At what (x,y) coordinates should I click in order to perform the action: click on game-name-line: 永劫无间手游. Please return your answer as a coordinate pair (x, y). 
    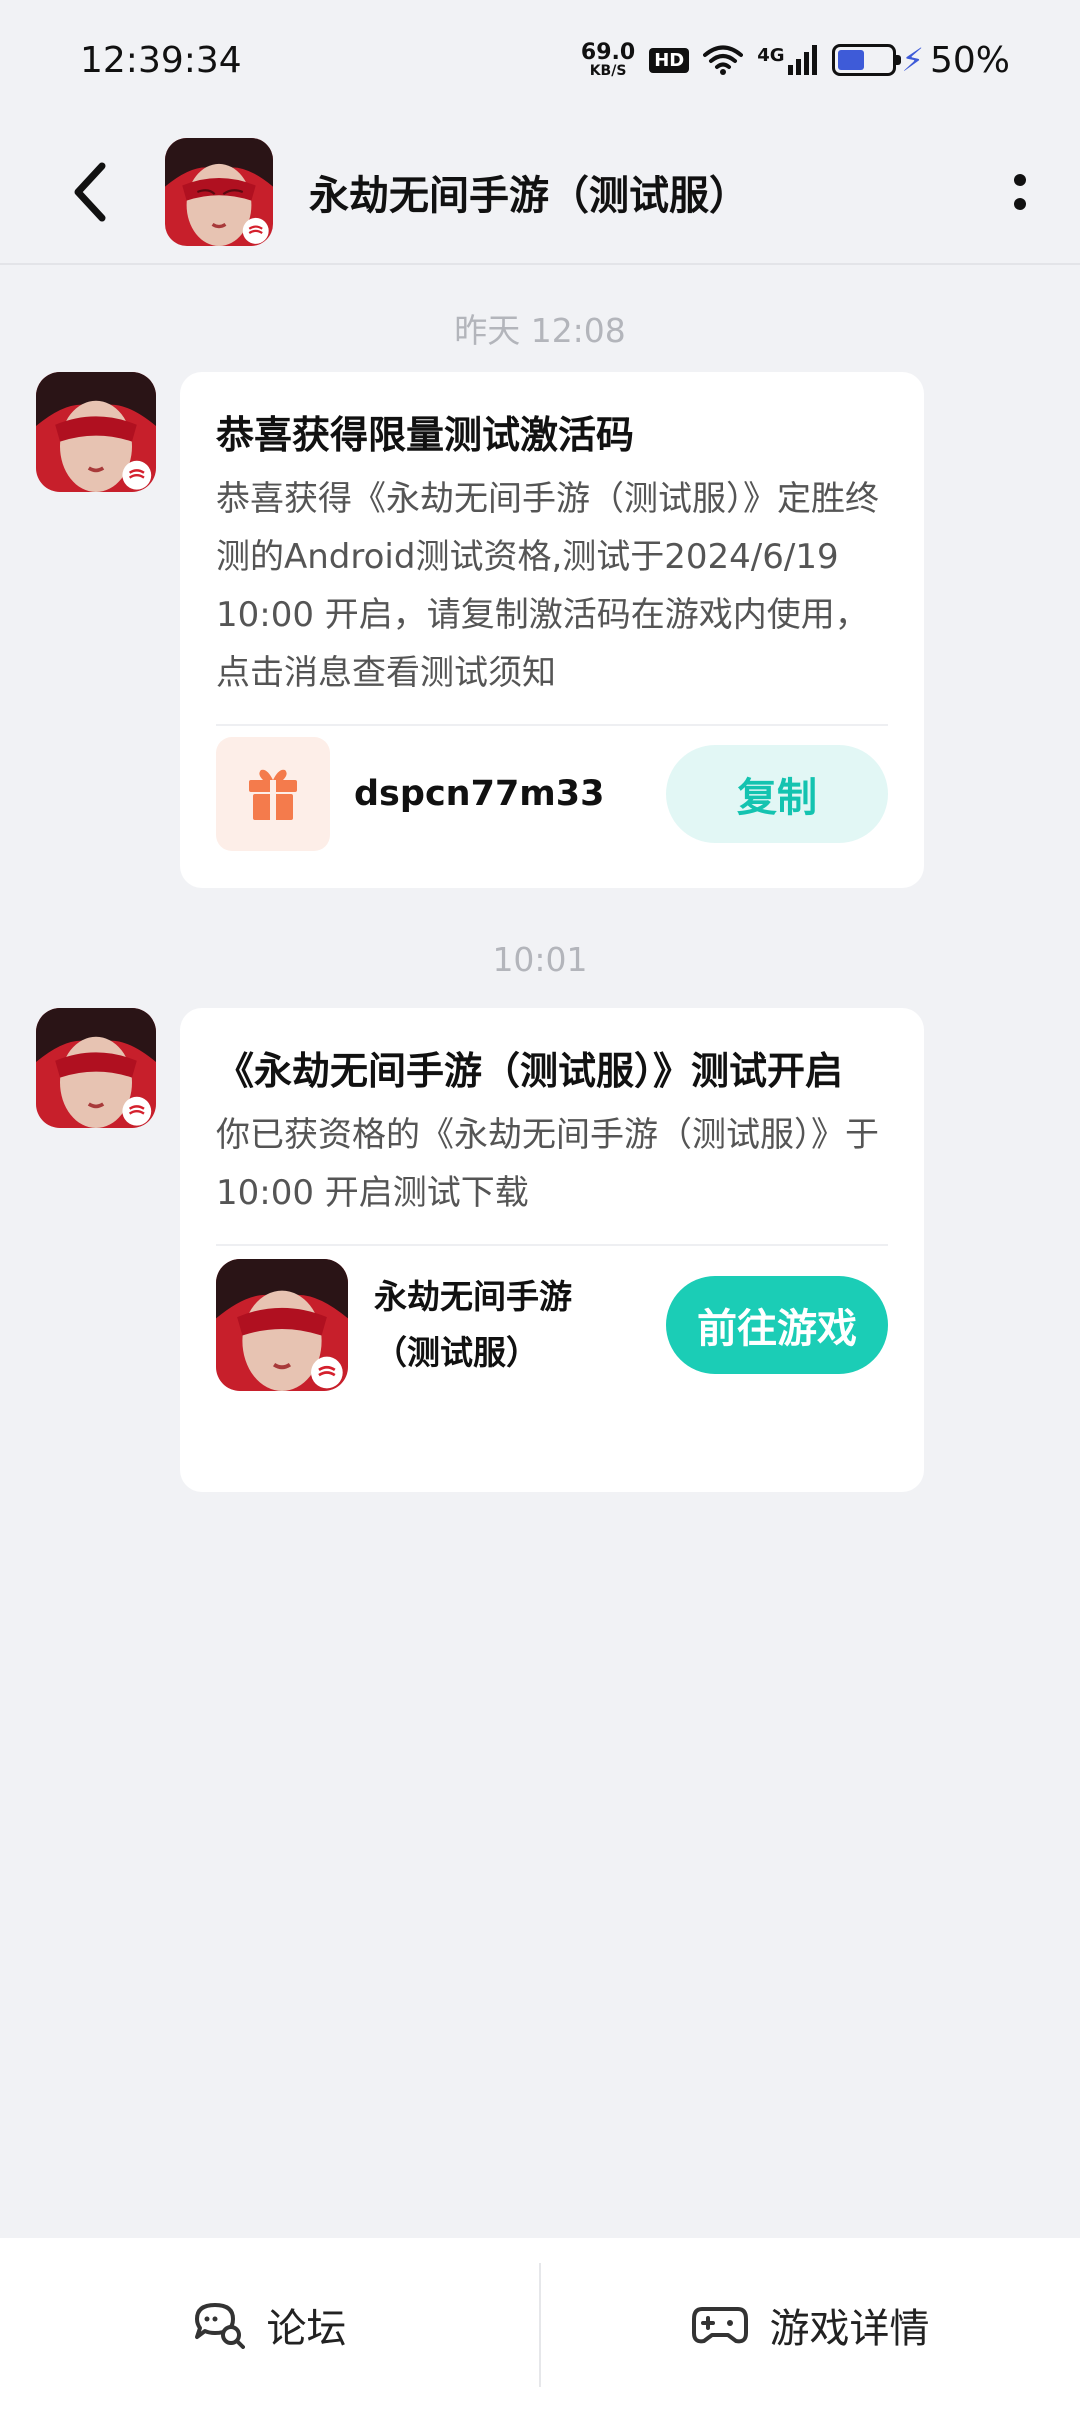
    Looking at the image, I should click on (473, 1296).